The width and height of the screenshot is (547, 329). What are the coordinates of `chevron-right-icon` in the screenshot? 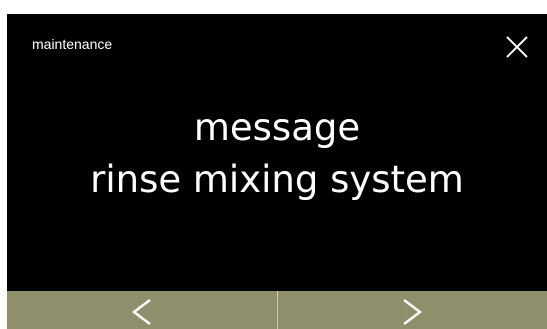 It's located at (413, 312).